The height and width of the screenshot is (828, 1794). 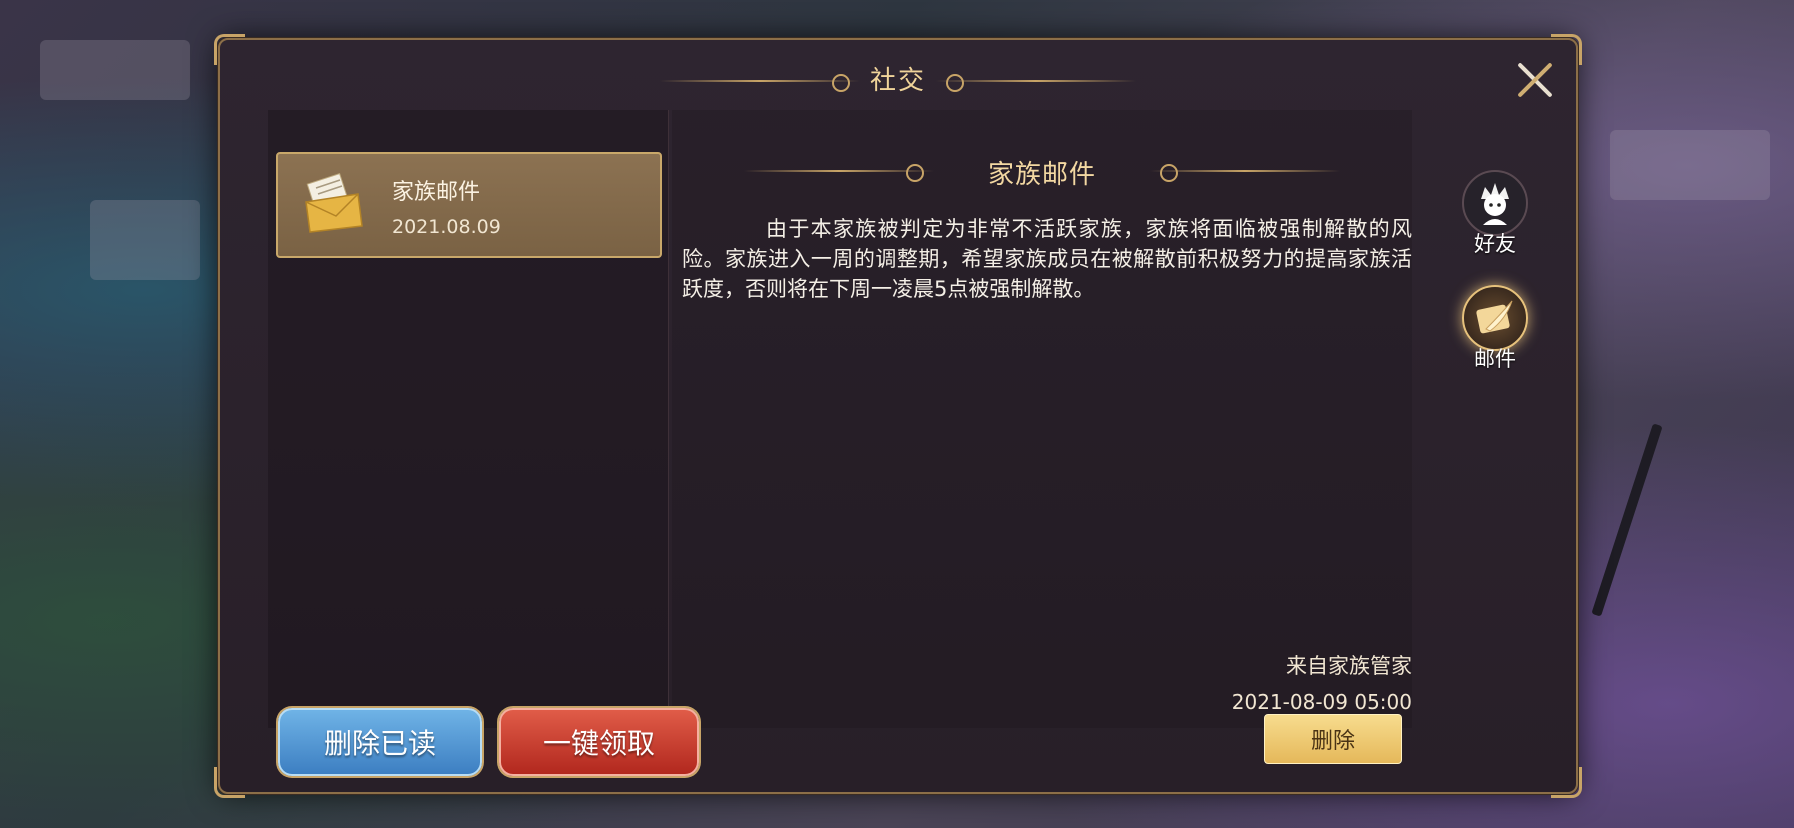 I want to click on tab-mail-label: 邮件, so click(x=1495, y=359).